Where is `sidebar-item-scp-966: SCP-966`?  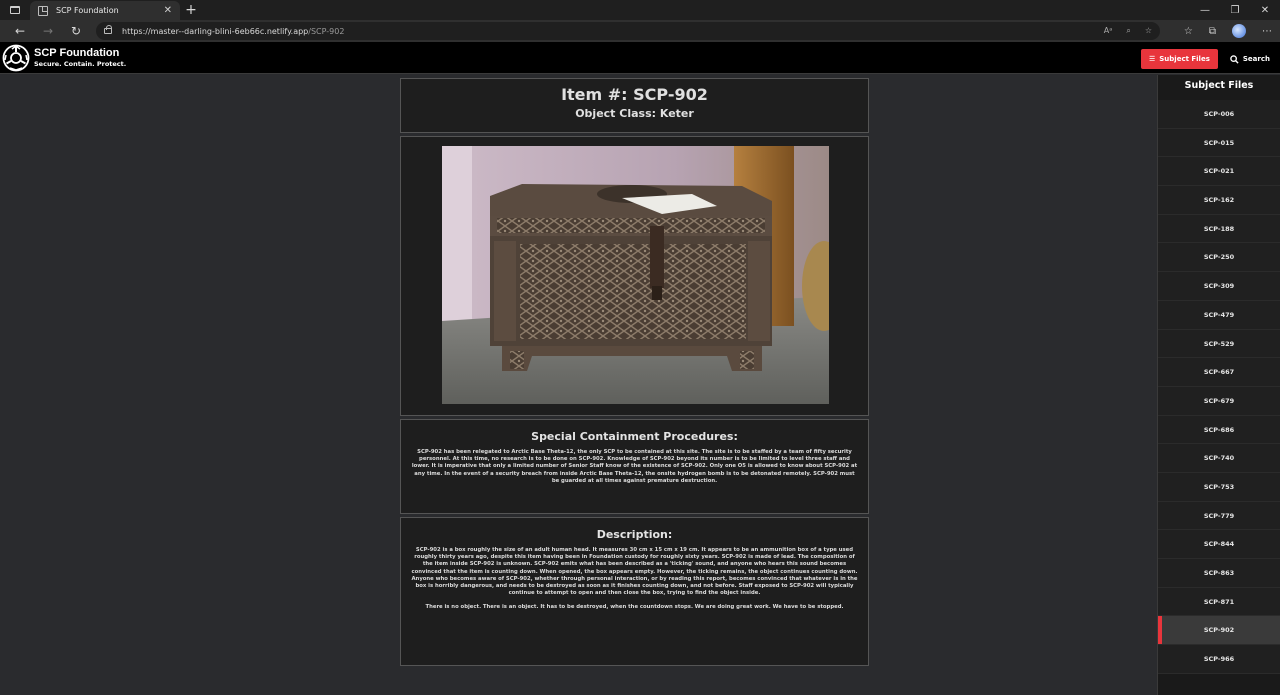
sidebar-item-scp-966: SCP-966 is located at coordinates (1219, 659).